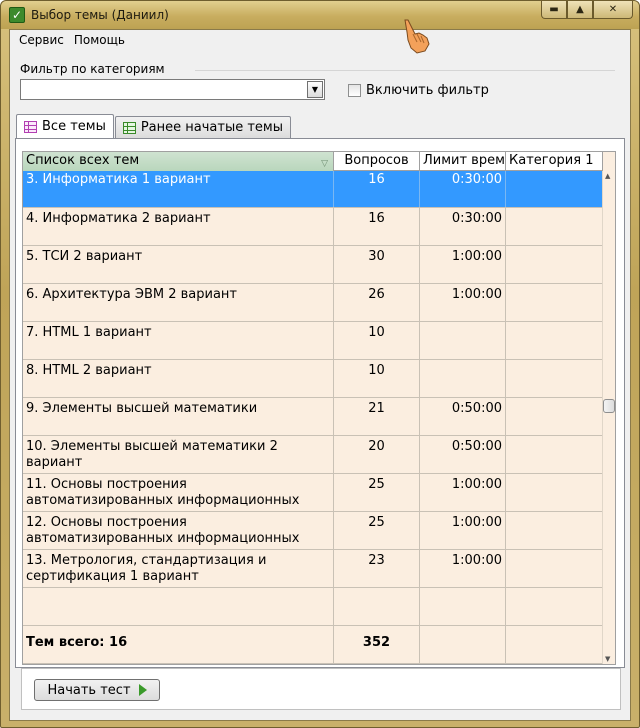 This screenshot has height=728, width=640. What do you see at coordinates (99, 40) in the screenshot?
I see `menu-help: Помощь` at bounding box center [99, 40].